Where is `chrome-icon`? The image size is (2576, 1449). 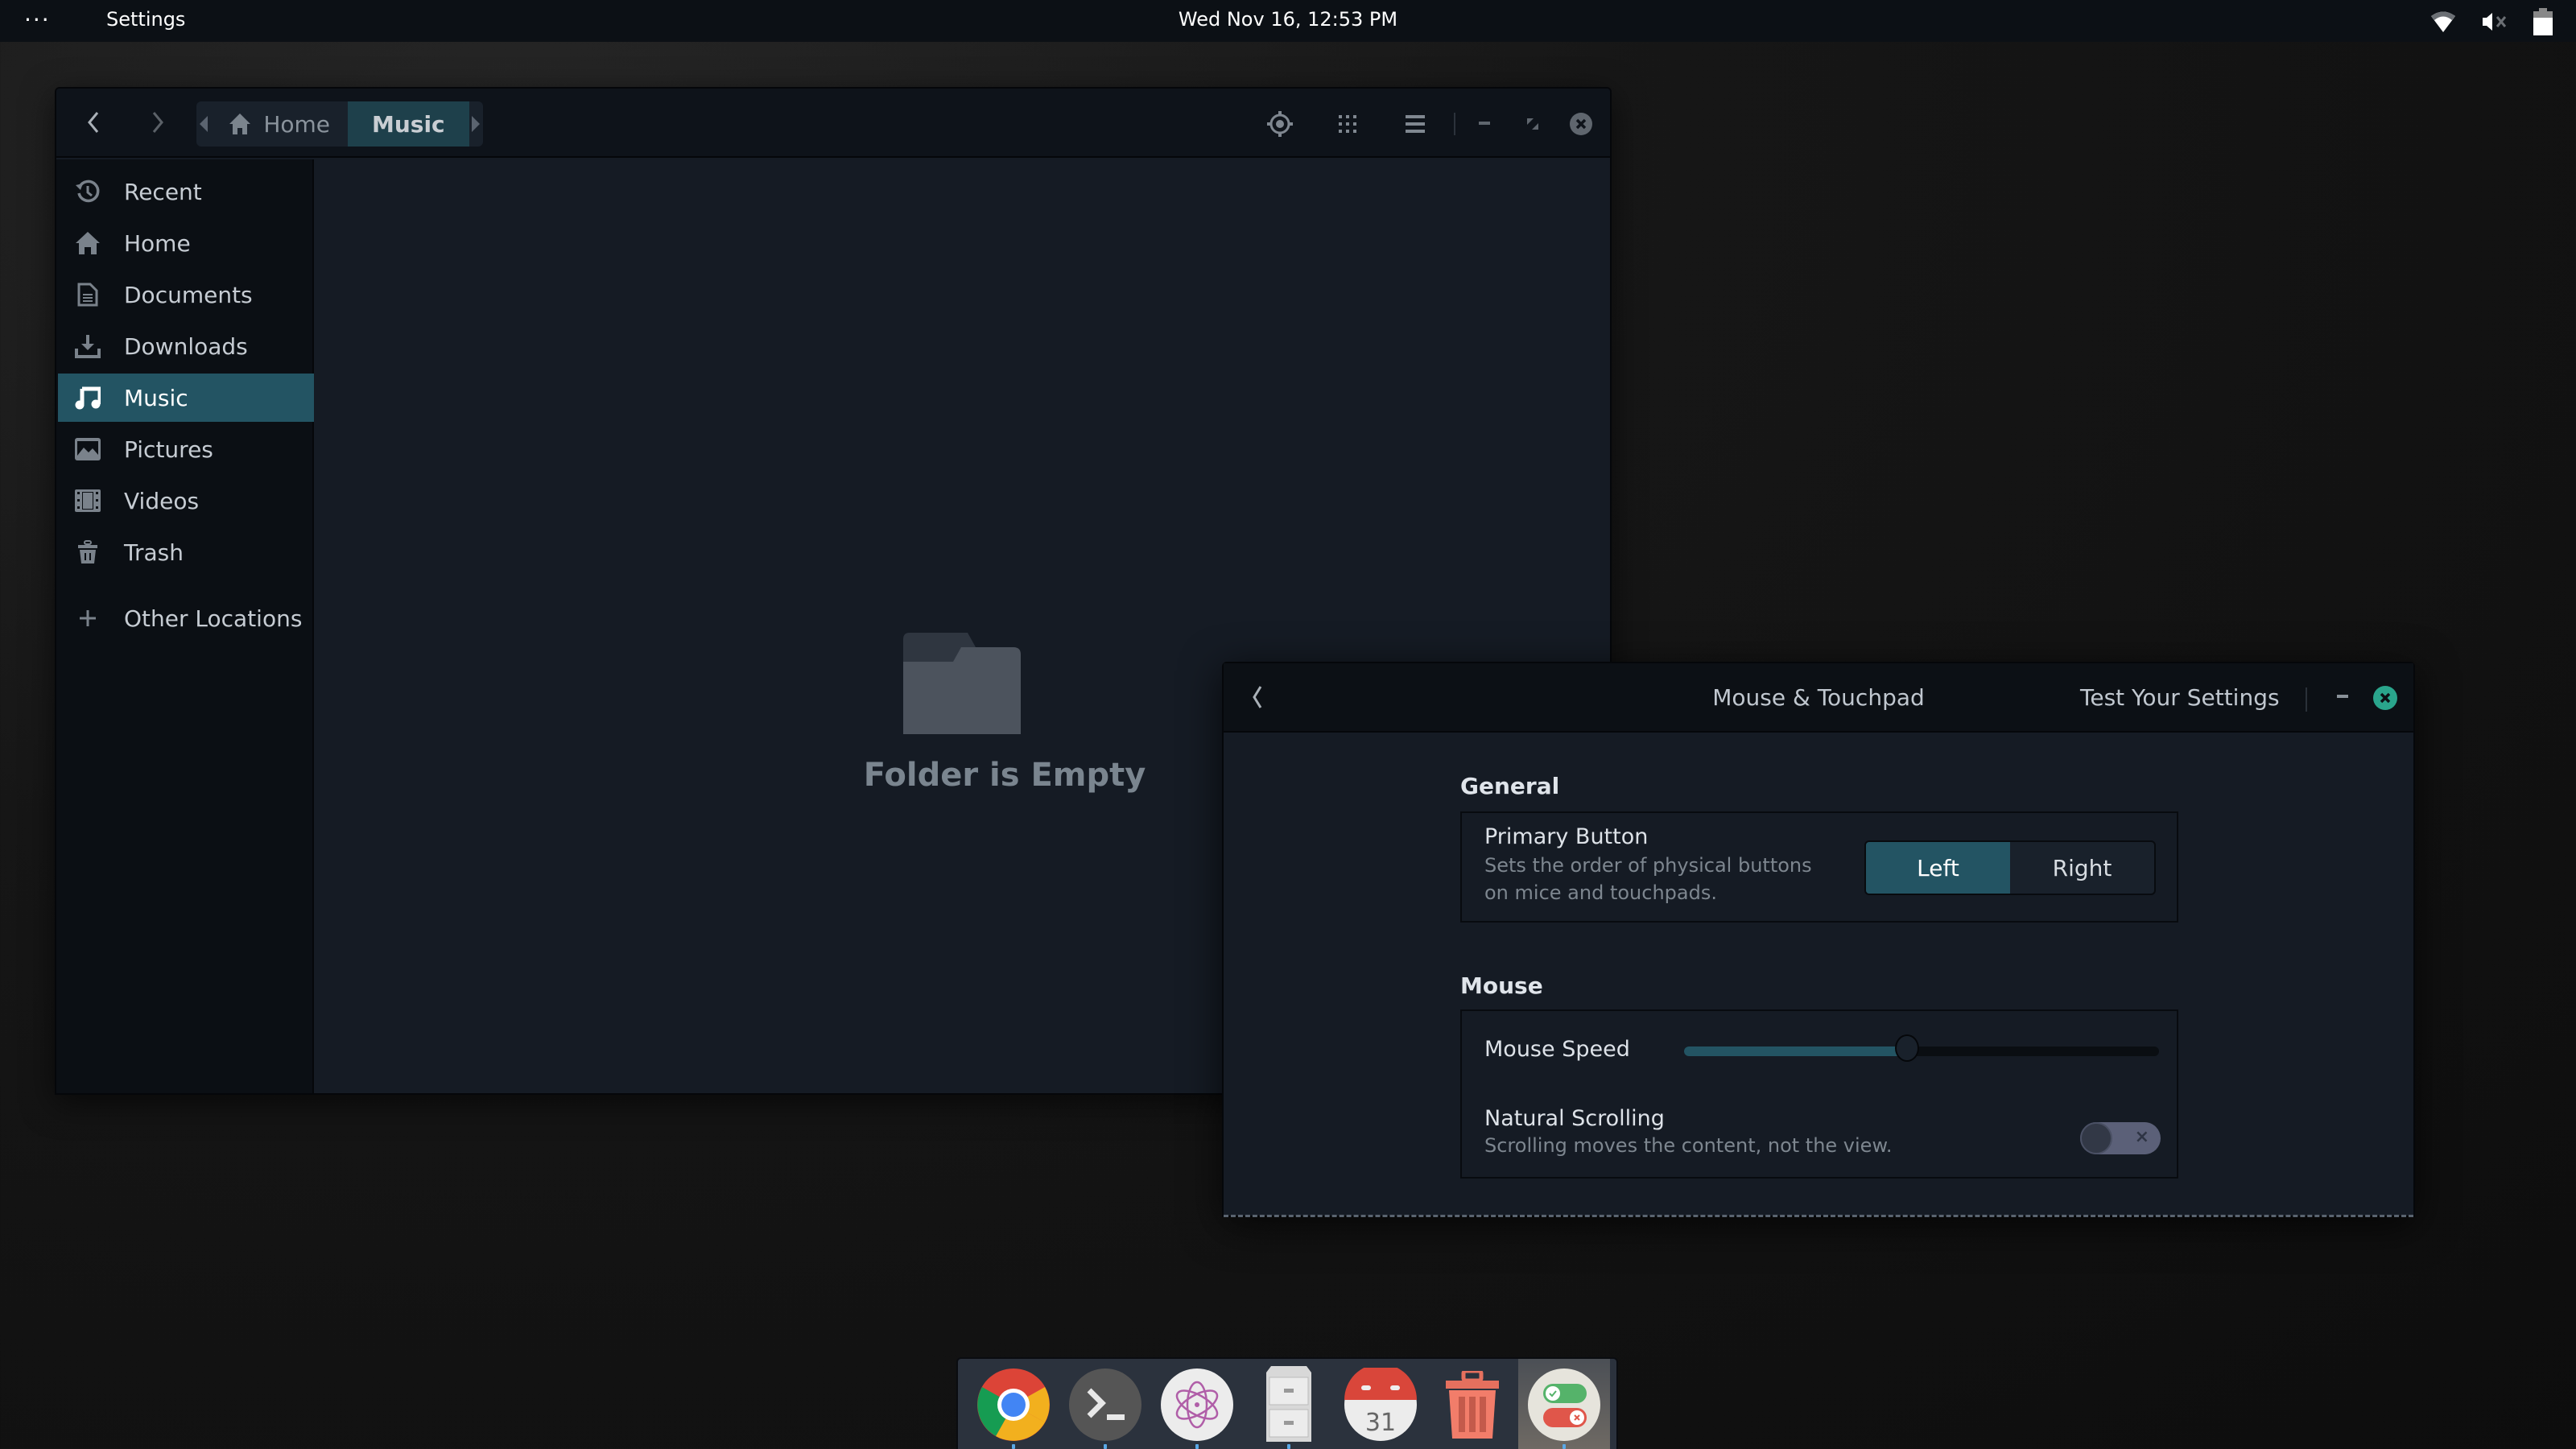 chrome-icon is located at coordinates (1013, 1404).